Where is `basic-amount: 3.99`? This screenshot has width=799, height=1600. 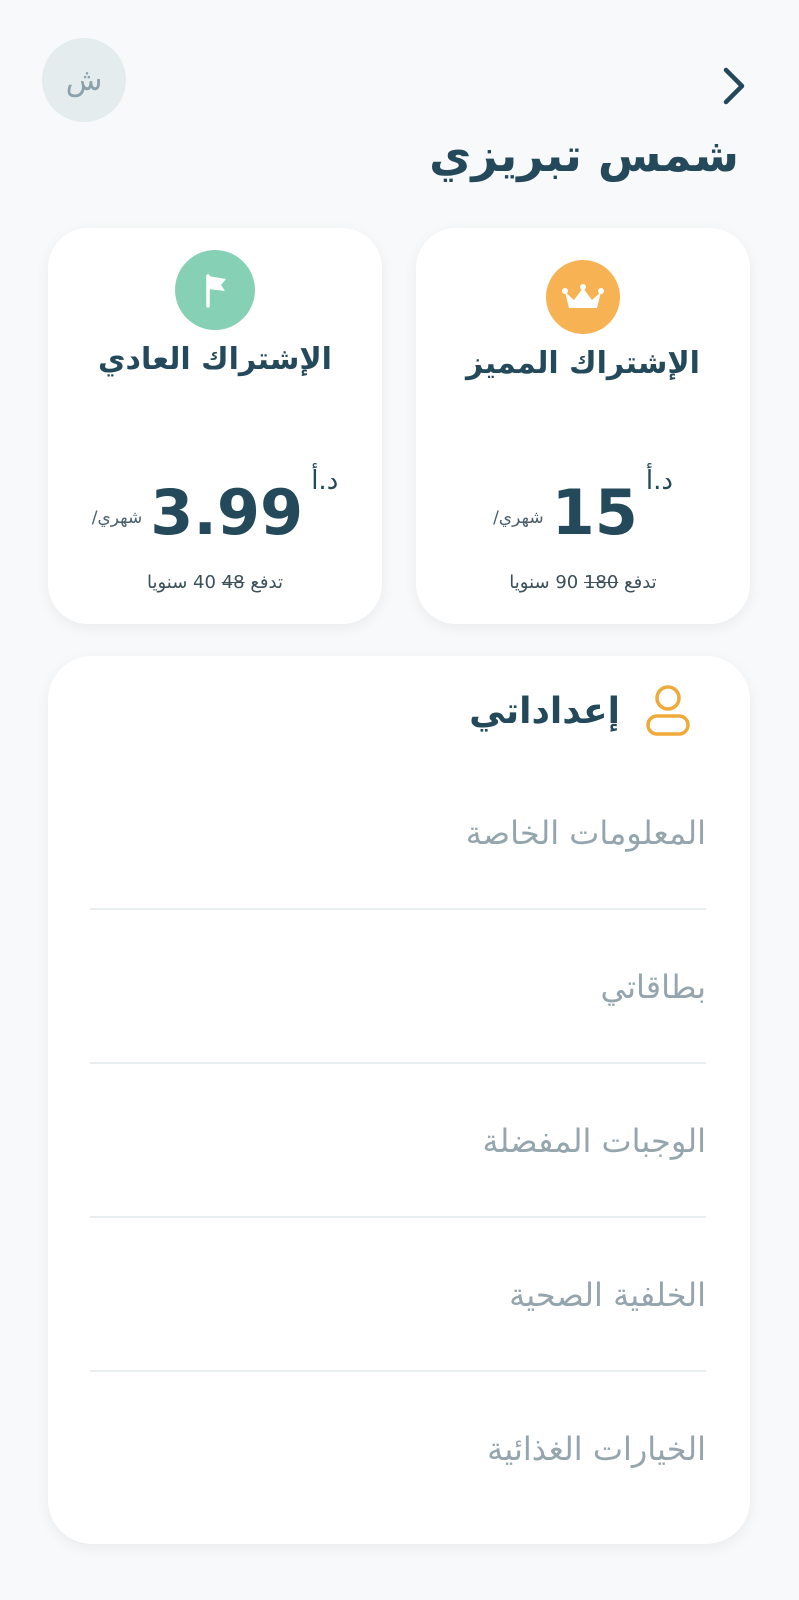 basic-amount: 3.99 is located at coordinates (227, 512).